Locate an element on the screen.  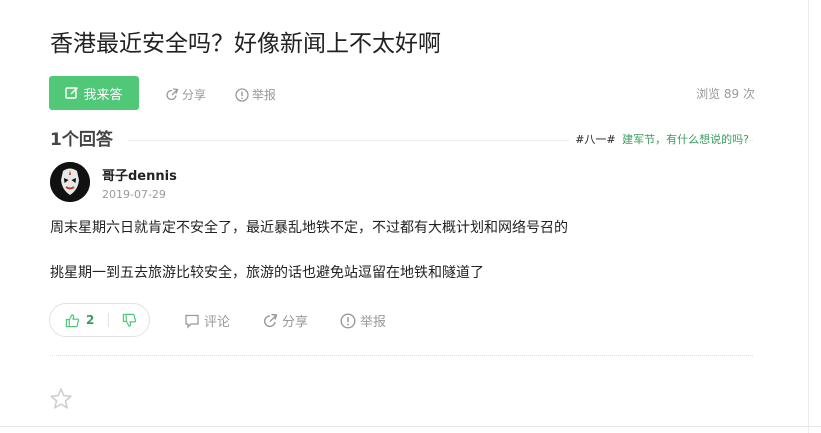
answer-paragraph: 挑星期一到五去旅游比较安全，旅游的话也避免站逗留在地铁和隧道了 is located at coordinates (267, 273).